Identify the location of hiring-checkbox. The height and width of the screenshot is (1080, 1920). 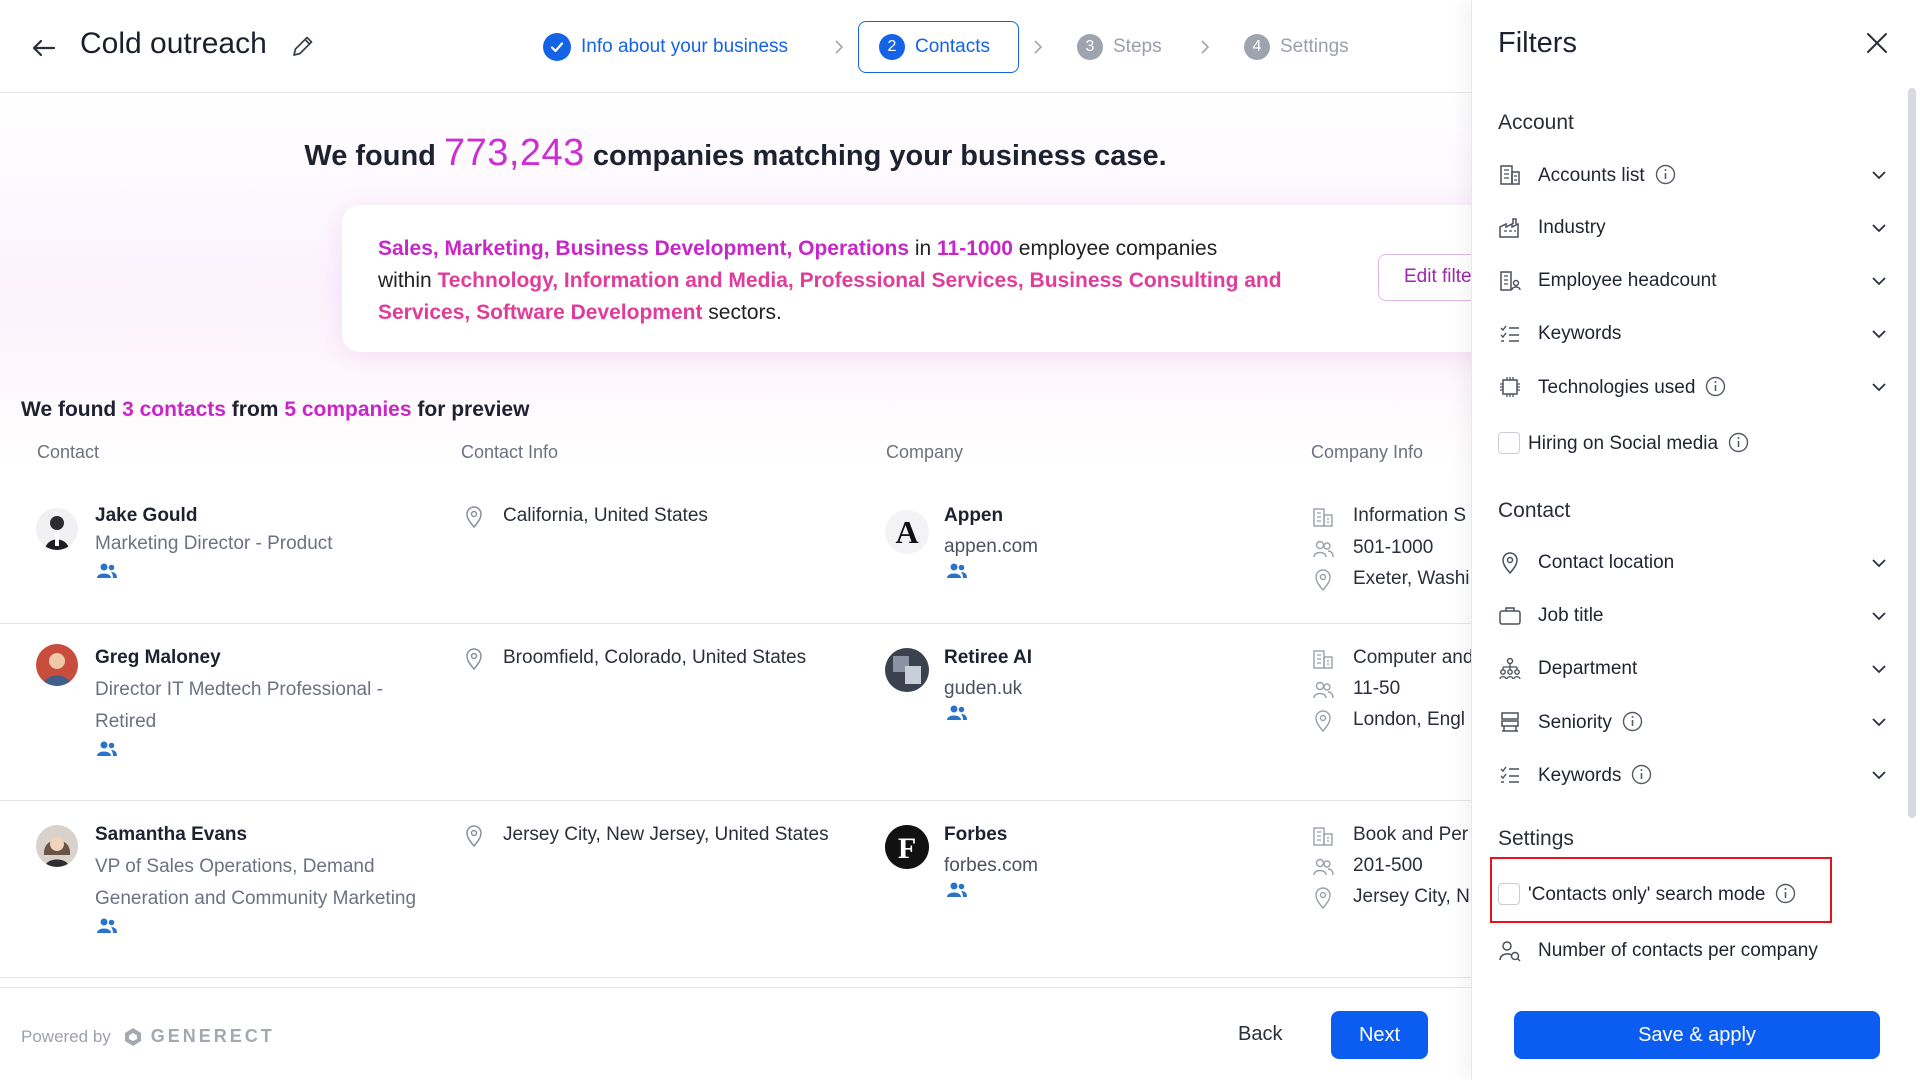
(1509, 443).